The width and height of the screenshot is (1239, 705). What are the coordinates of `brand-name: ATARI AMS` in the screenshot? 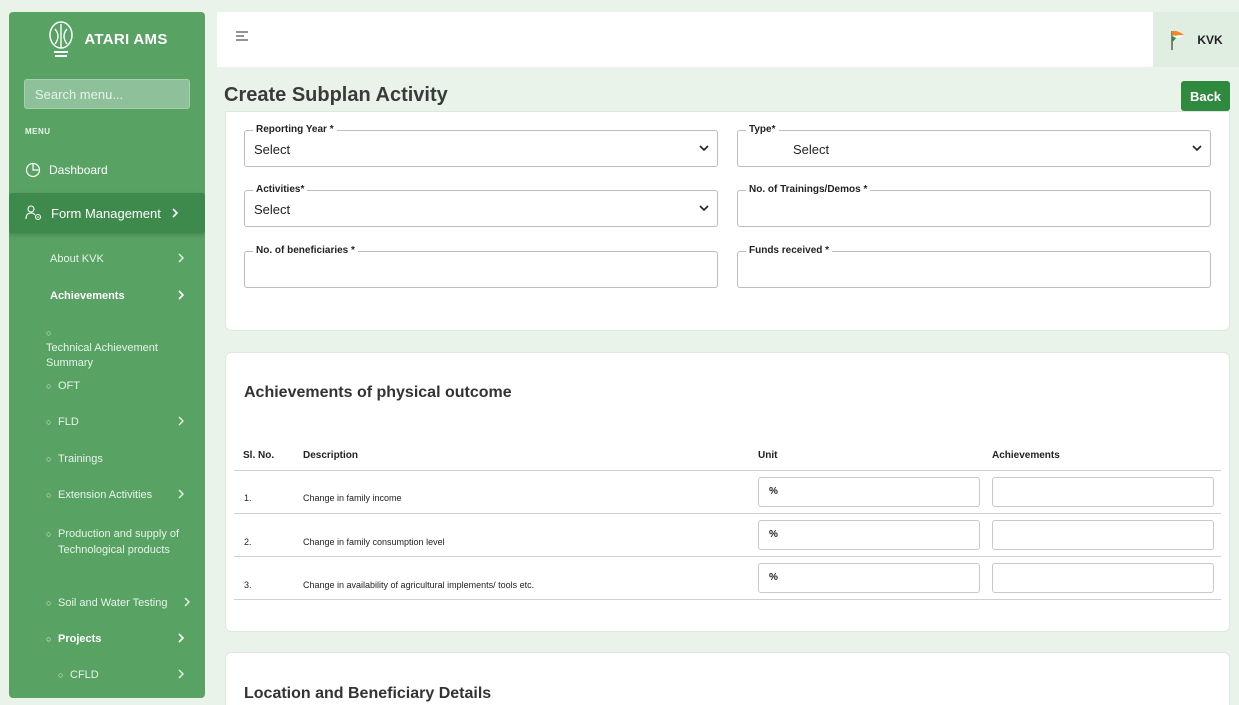 It's located at (126, 39).